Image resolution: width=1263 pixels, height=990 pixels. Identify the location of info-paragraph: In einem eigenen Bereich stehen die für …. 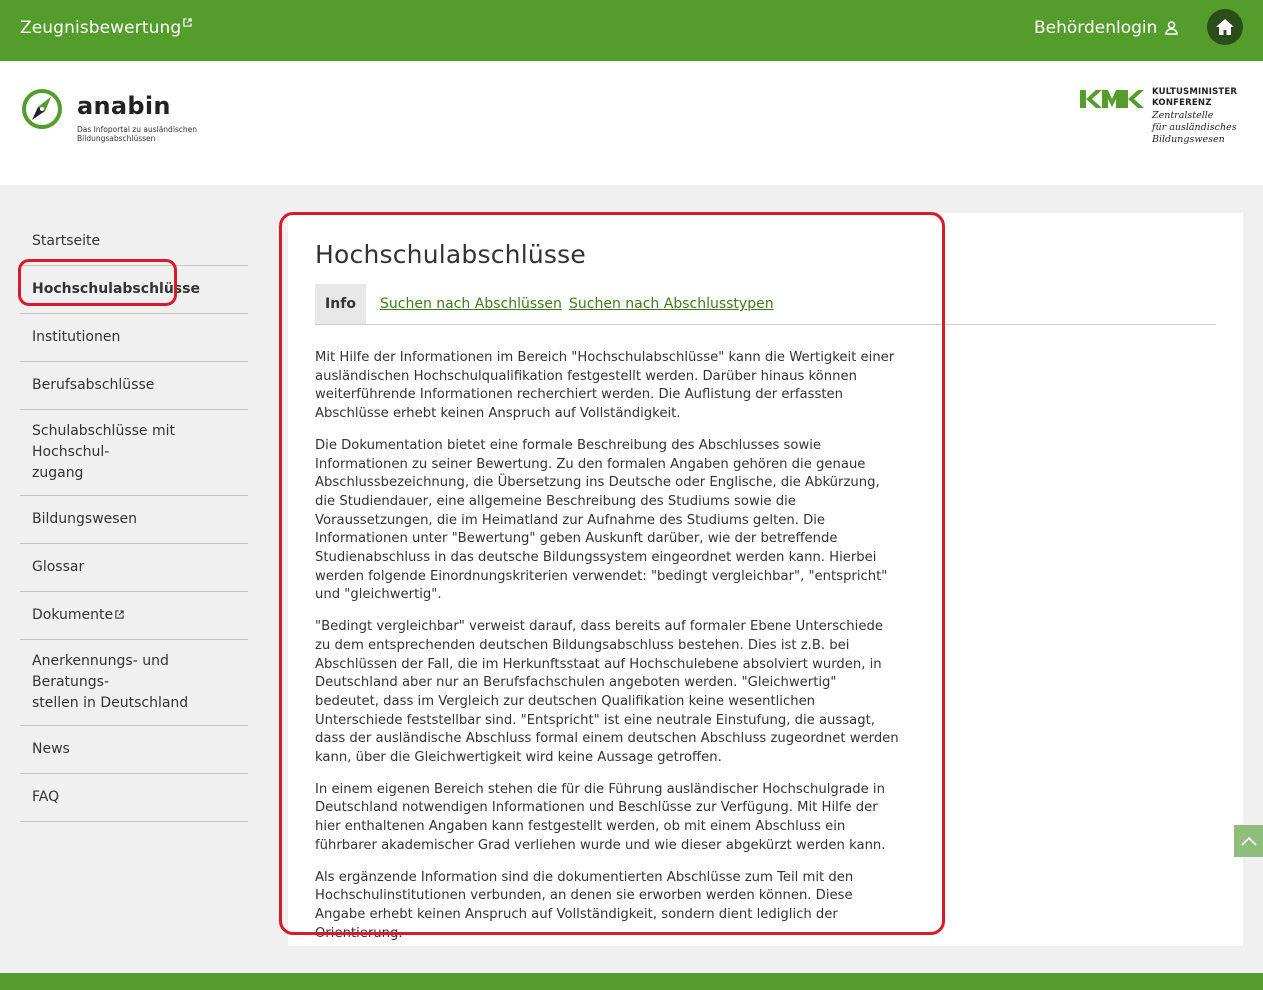
(600, 817).